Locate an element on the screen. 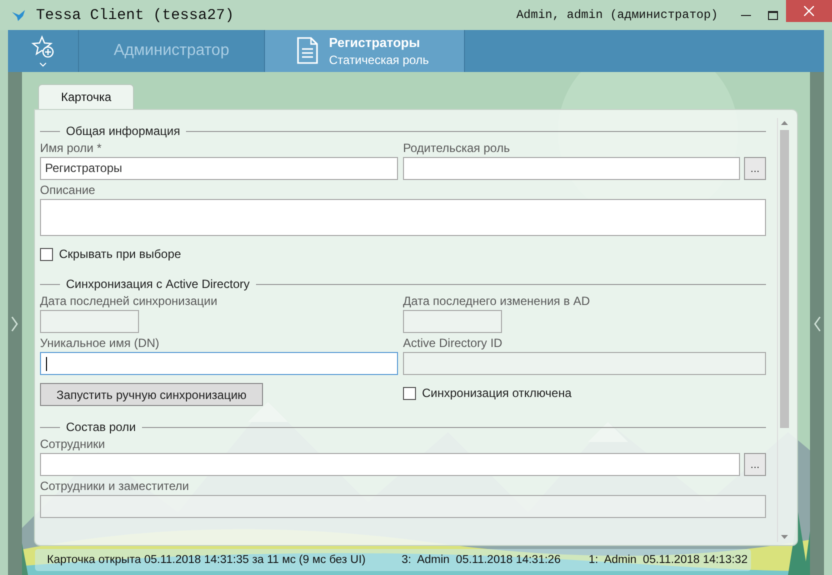 This screenshot has width=832, height=575. section-title: Общая информация is located at coordinates (123, 131).